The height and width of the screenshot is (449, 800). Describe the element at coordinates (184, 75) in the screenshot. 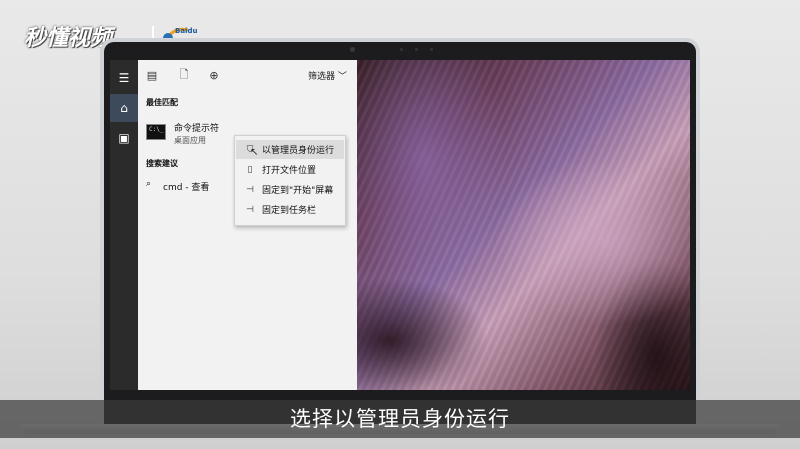

I see `documents-filter-icon: 🗋` at that location.